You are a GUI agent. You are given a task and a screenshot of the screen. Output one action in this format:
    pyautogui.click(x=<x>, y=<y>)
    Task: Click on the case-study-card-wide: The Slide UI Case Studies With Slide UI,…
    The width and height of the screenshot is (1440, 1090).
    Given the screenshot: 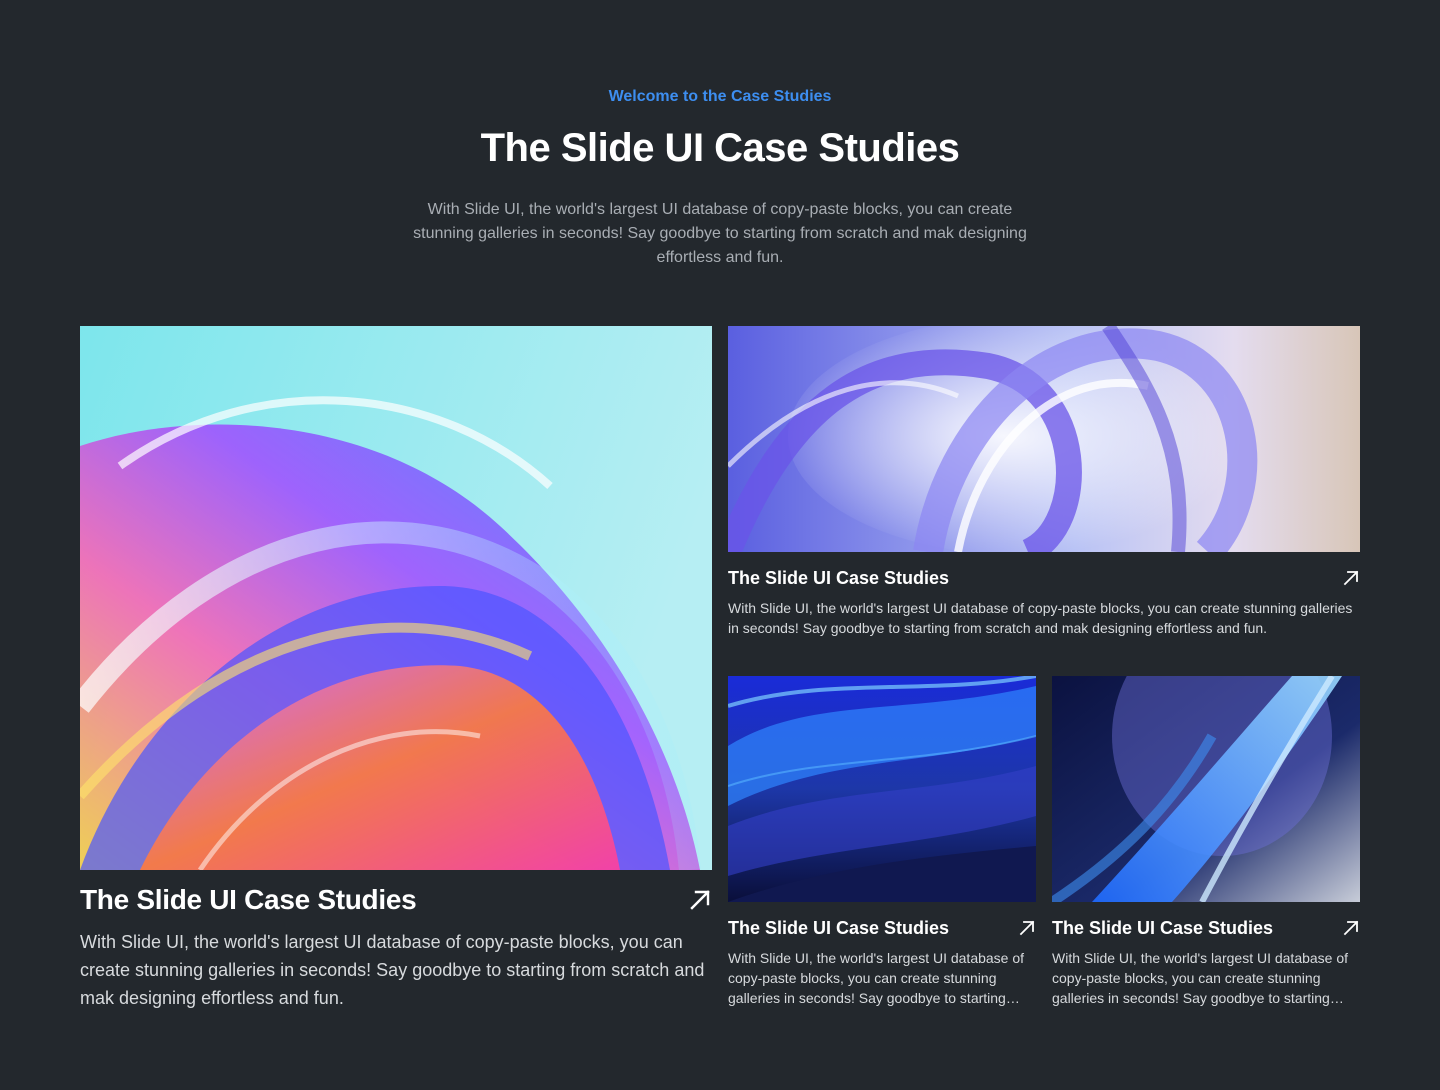 What is the action you would take?
    pyautogui.click(x=1044, y=482)
    